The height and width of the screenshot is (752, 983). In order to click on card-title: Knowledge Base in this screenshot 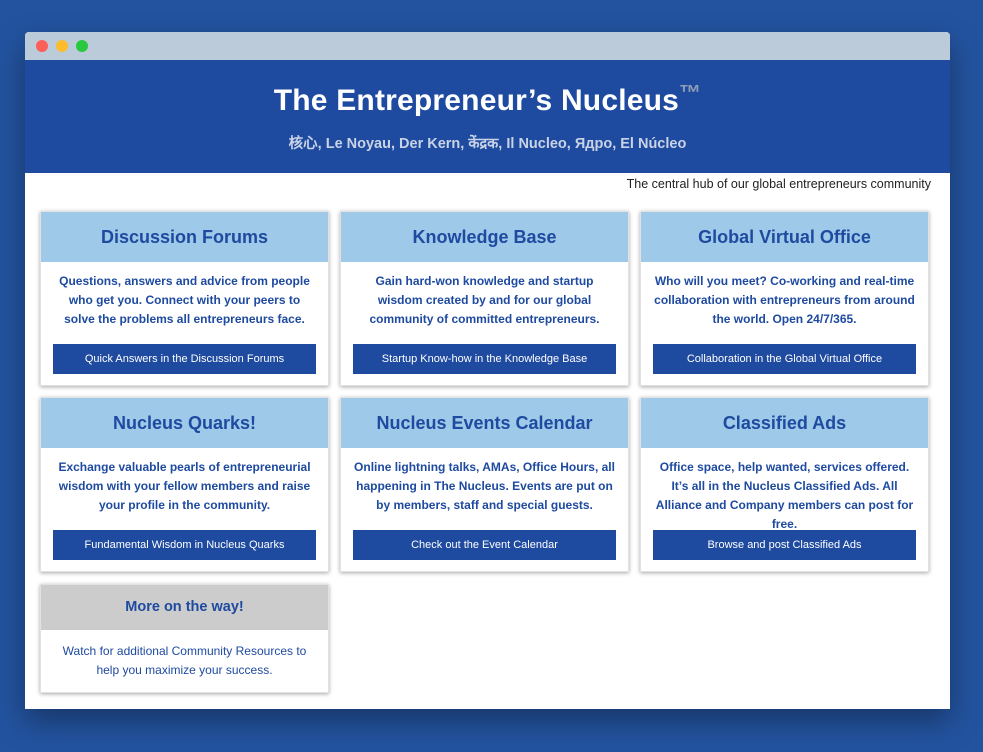, I will do `click(484, 237)`.